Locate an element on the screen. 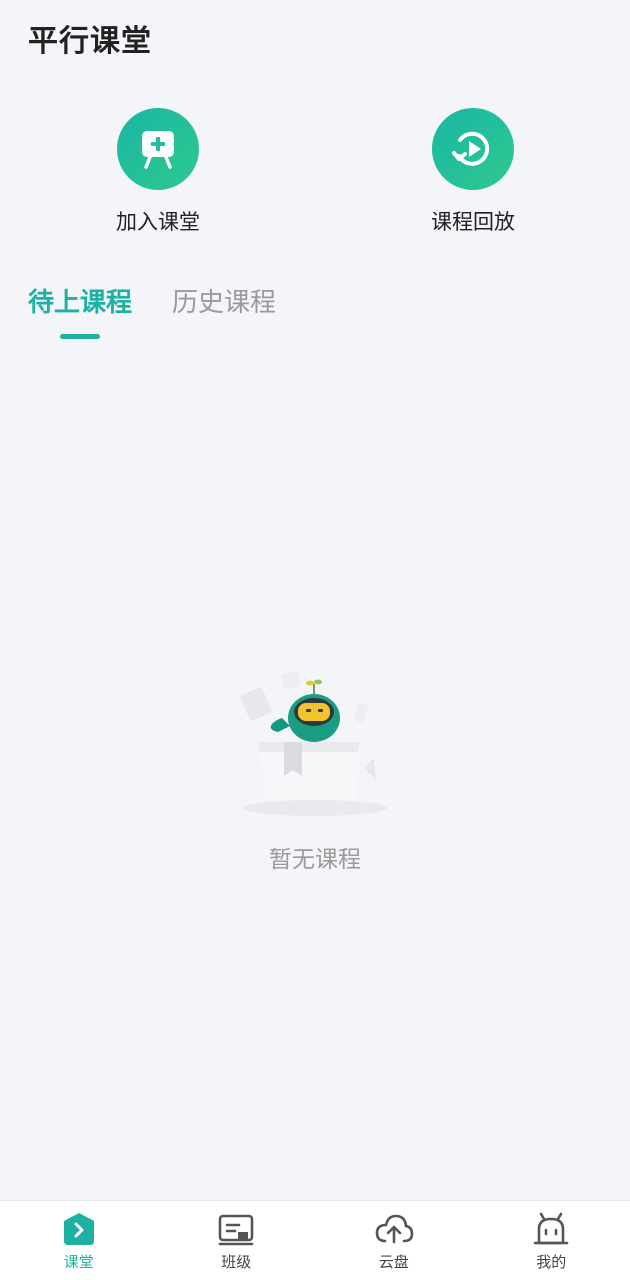 The width and height of the screenshot is (630, 1280). nav-label-cloud-drive: 云盘 is located at coordinates (393, 1262).